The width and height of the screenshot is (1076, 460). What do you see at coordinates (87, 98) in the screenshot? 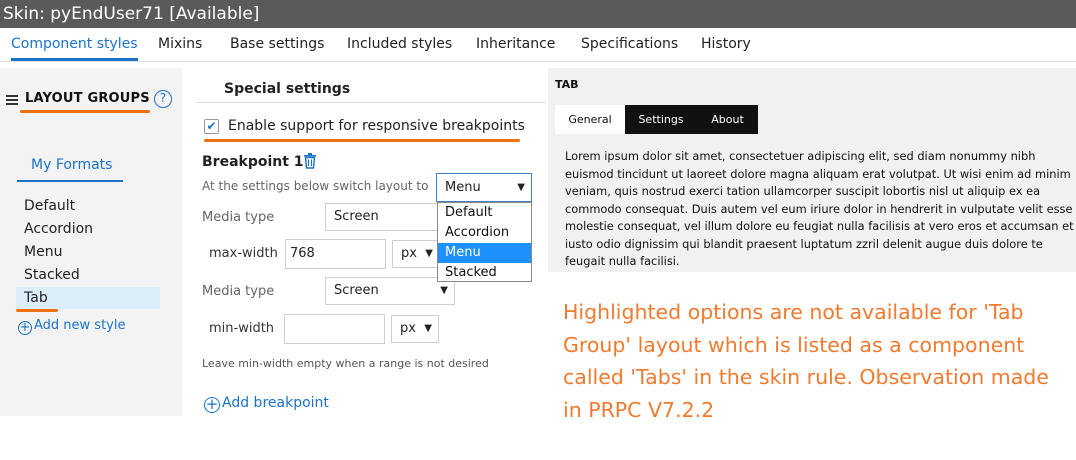
I see `layout-groups-title: LAYOUT GROUPS` at bounding box center [87, 98].